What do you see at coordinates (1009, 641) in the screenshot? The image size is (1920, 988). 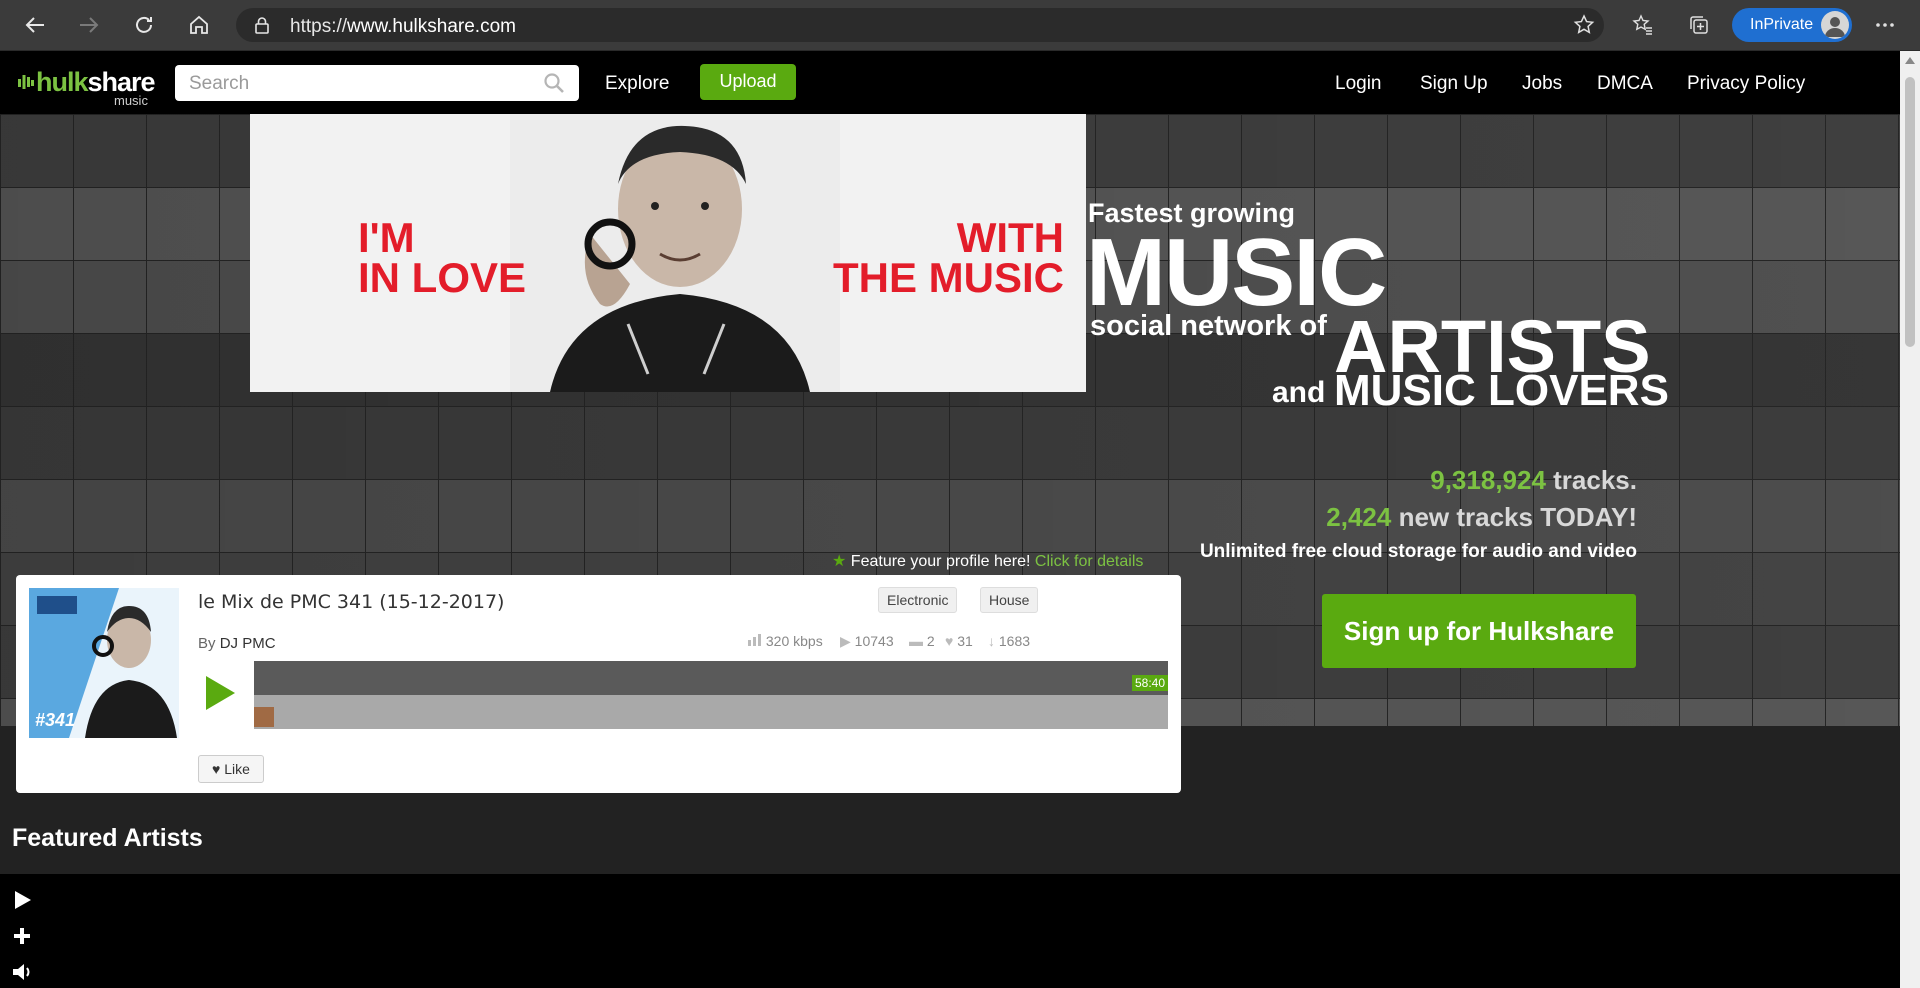 I see `downloads-stat: ↓ 1683` at bounding box center [1009, 641].